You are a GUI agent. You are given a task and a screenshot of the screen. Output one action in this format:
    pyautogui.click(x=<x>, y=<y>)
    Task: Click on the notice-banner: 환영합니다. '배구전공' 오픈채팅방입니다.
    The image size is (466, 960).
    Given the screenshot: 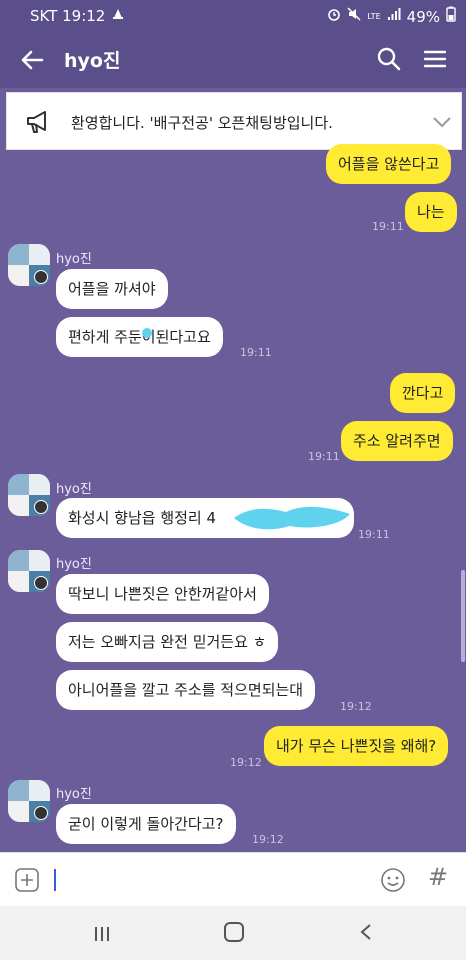 What is the action you would take?
    pyautogui.click(x=234, y=121)
    